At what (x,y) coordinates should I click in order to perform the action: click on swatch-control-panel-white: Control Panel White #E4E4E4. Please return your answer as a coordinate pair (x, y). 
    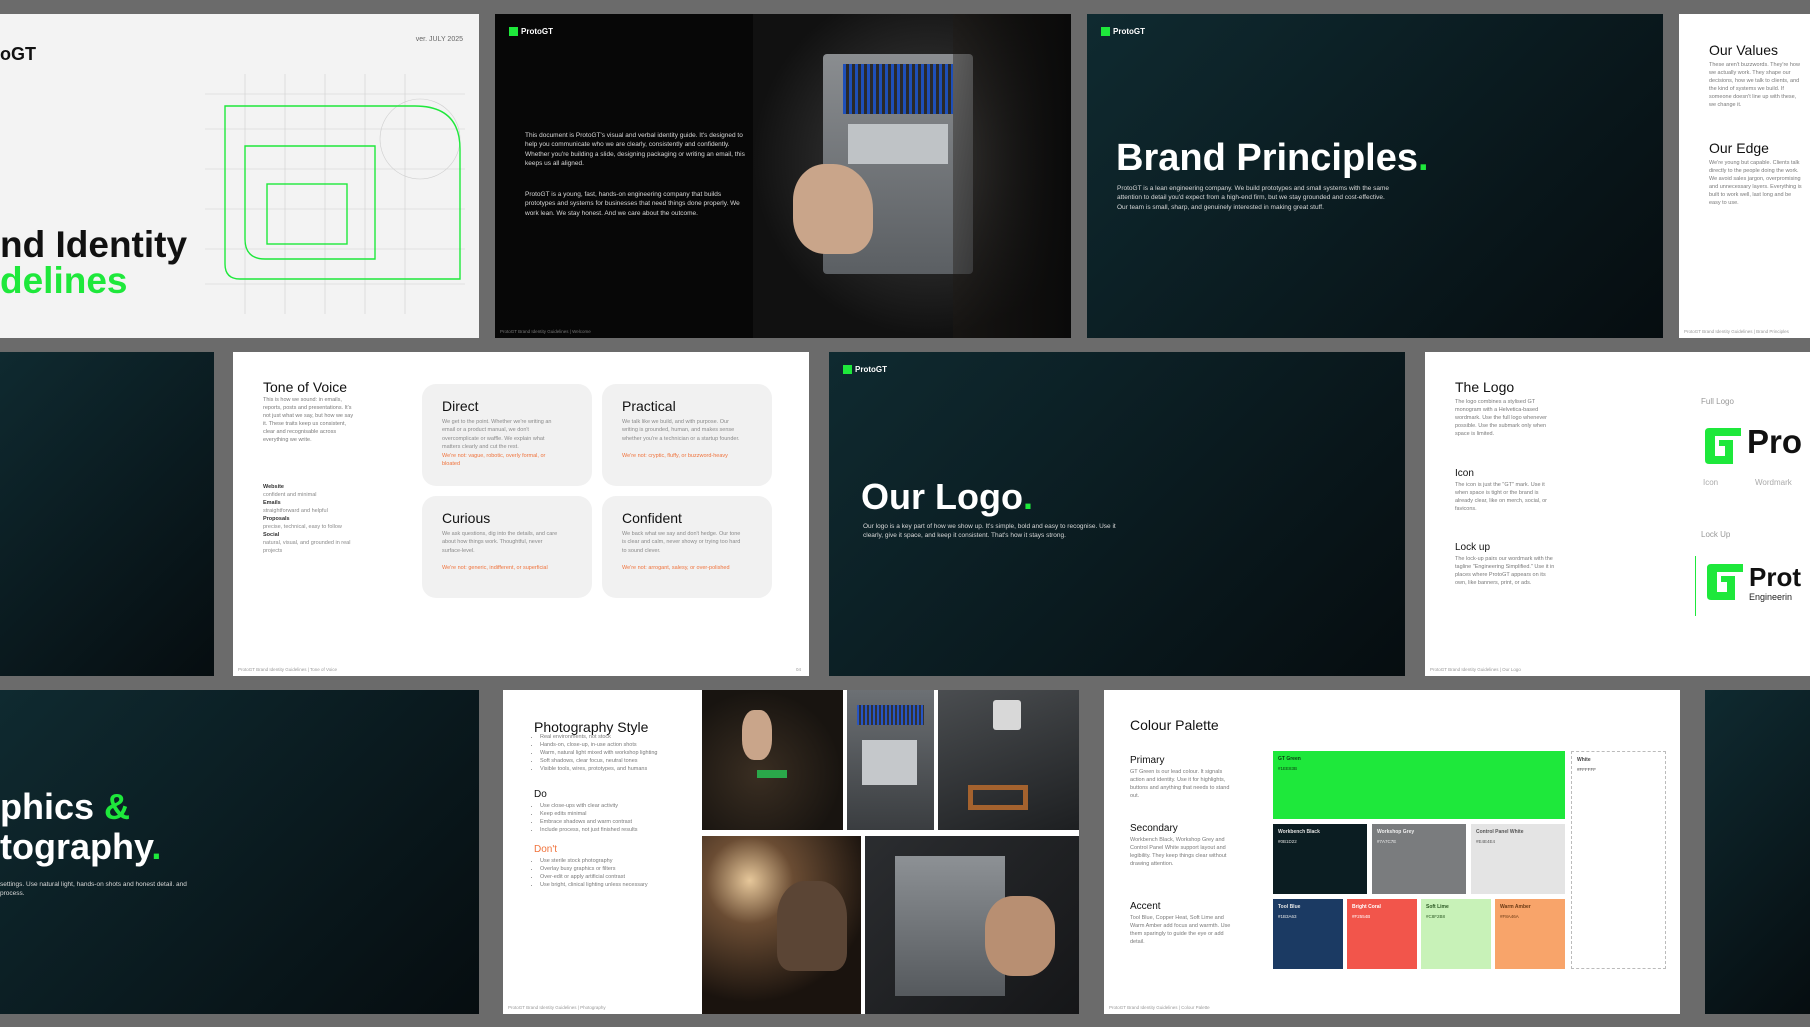
    Looking at the image, I should click on (1518, 859).